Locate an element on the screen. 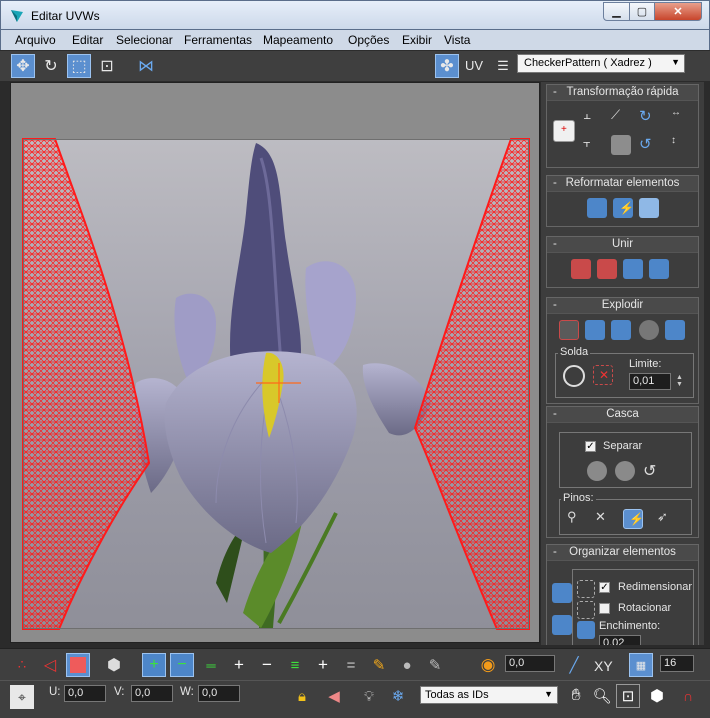 The image size is (710, 718). peel-mode-button is located at coordinates (625, 471).